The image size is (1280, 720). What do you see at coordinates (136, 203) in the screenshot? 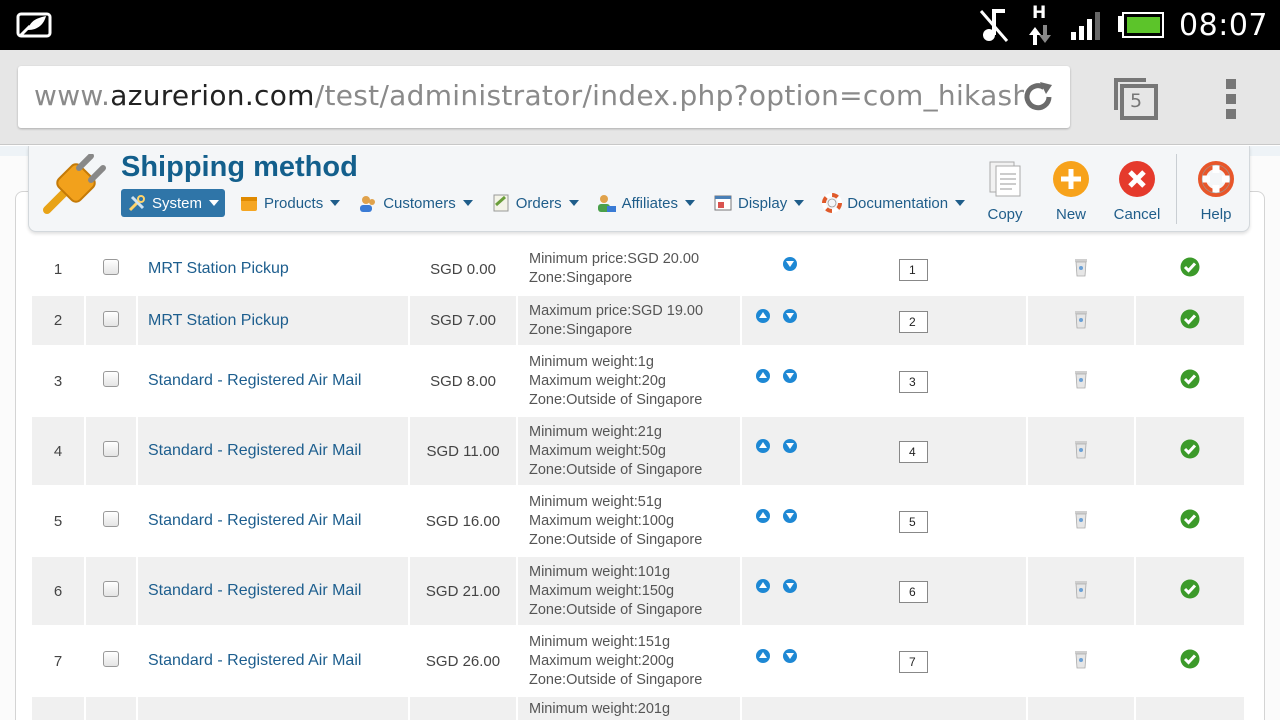
I see `tools-icon` at bounding box center [136, 203].